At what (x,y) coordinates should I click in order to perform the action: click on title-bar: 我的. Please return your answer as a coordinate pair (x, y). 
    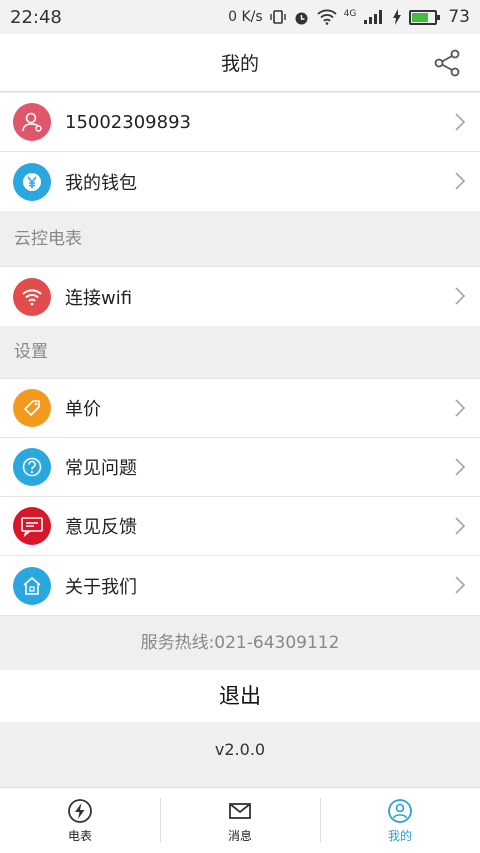
    Looking at the image, I should click on (240, 63).